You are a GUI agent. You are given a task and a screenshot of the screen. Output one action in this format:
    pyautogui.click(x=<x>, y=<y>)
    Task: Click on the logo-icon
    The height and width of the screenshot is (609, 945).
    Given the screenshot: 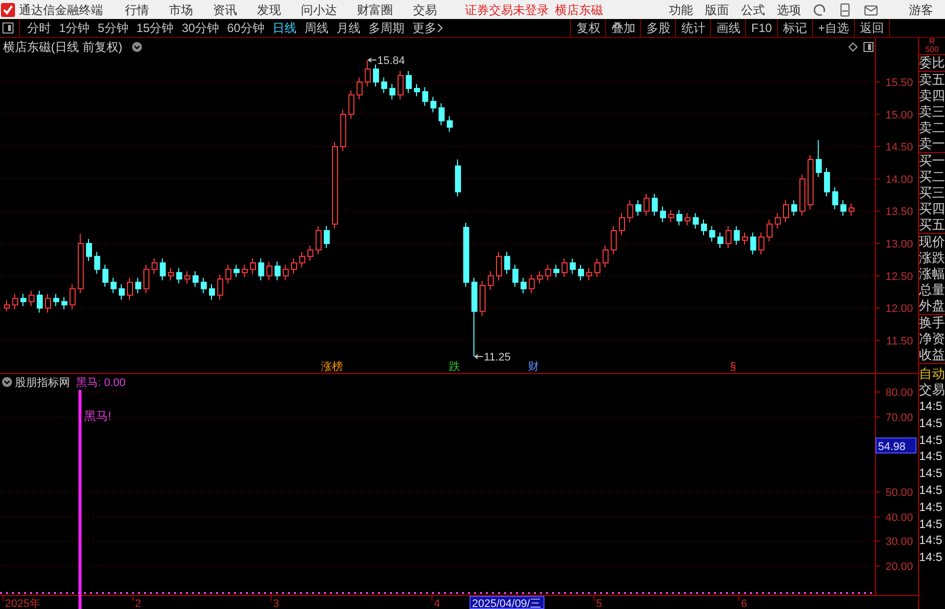 What is the action you would take?
    pyautogui.click(x=8, y=10)
    